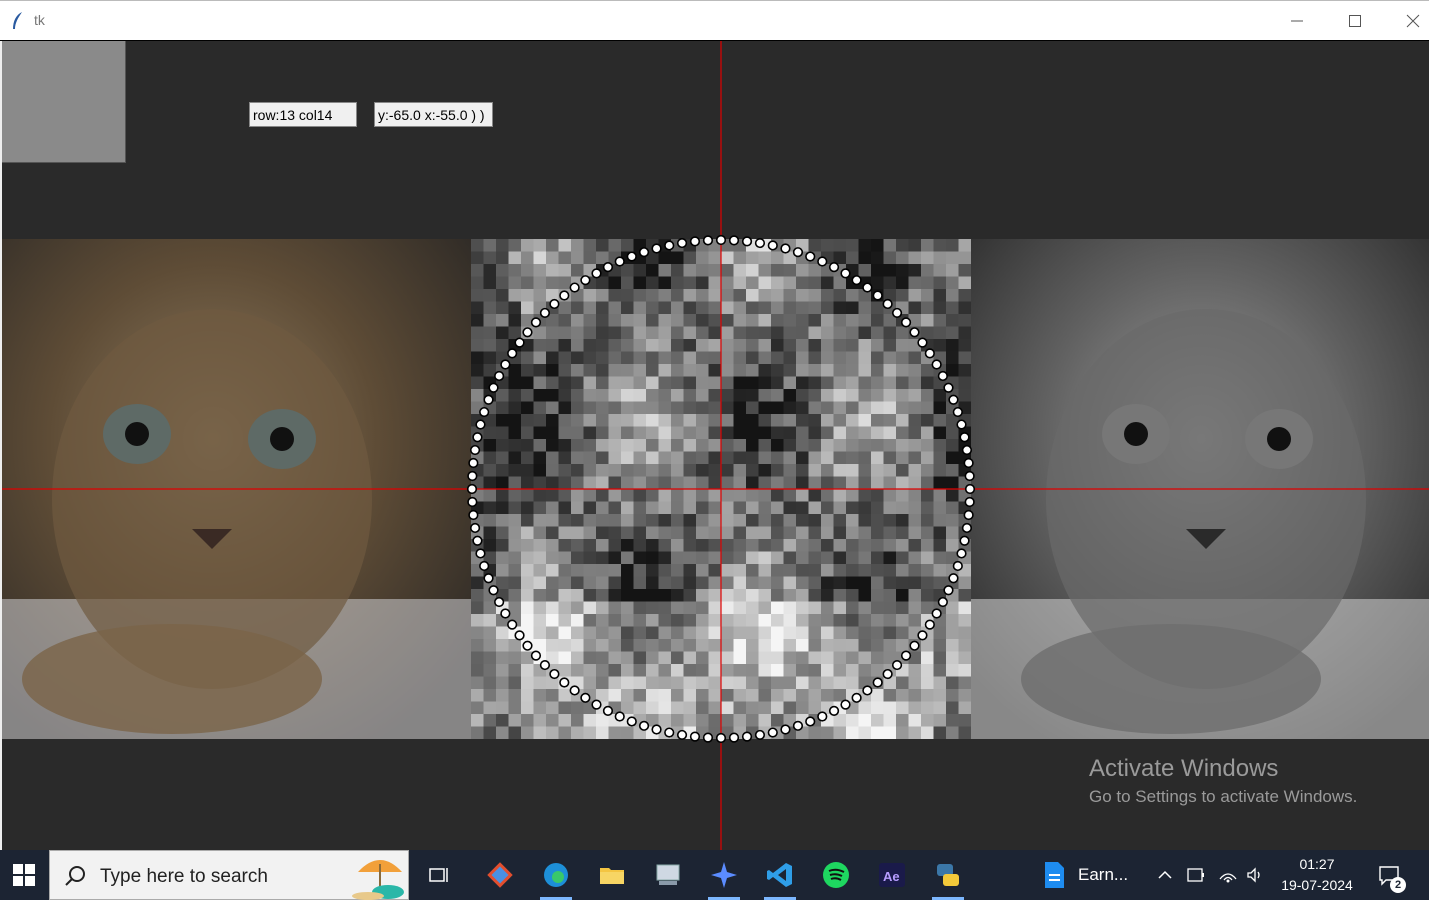 The height and width of the screenshot is (900, 1429). I want to click on close-icon, so click(1413, 21).